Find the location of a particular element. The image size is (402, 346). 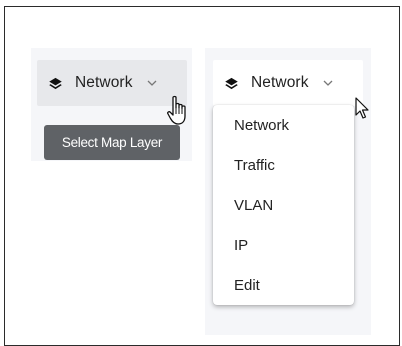

layer-selector-hover: Network is located at coordinates (112, 83).